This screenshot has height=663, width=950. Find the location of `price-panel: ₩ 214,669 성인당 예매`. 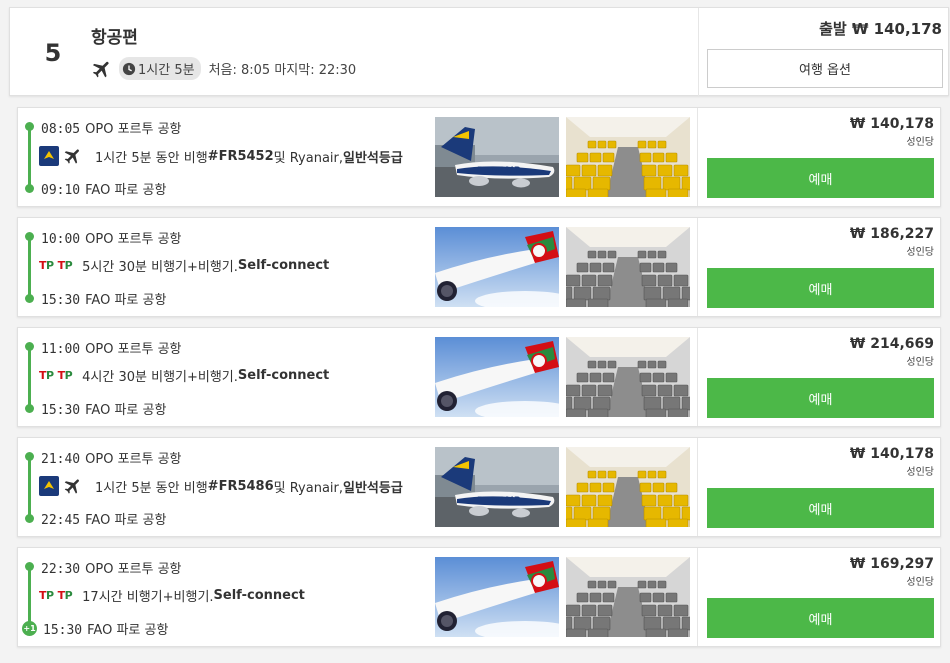

price-panel: ₩ 214,669 성인당 예매 is located at coordinates (819, 377).